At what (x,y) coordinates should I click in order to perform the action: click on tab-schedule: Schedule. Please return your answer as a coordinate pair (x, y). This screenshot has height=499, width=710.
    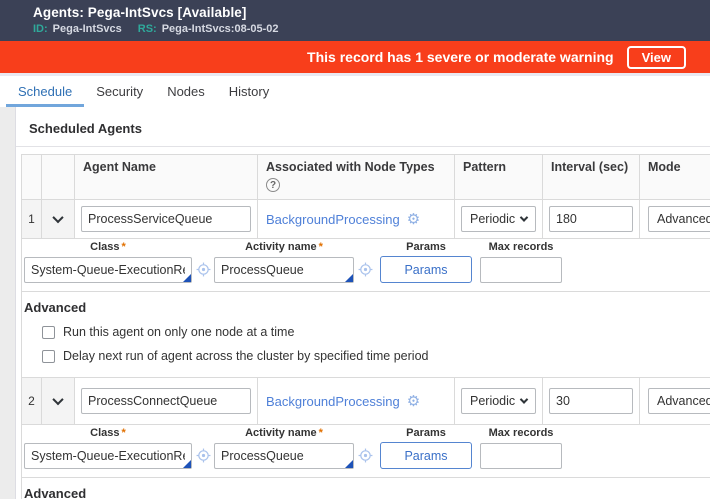
    Looking at the image, I should click on (45, 91).